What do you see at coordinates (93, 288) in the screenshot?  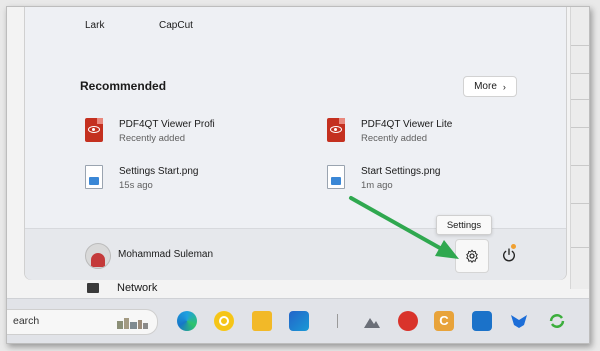 I see `network-icon` at bounding box center [93, 288].